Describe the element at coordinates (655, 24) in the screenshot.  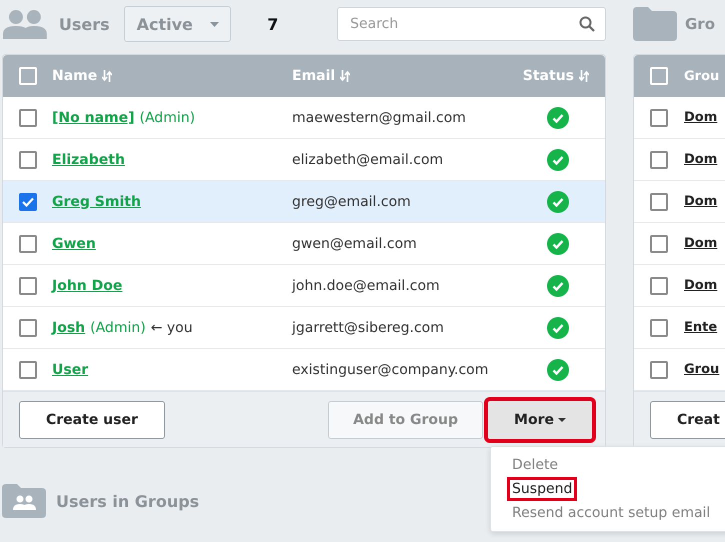
I see `folder-icon` at that location.